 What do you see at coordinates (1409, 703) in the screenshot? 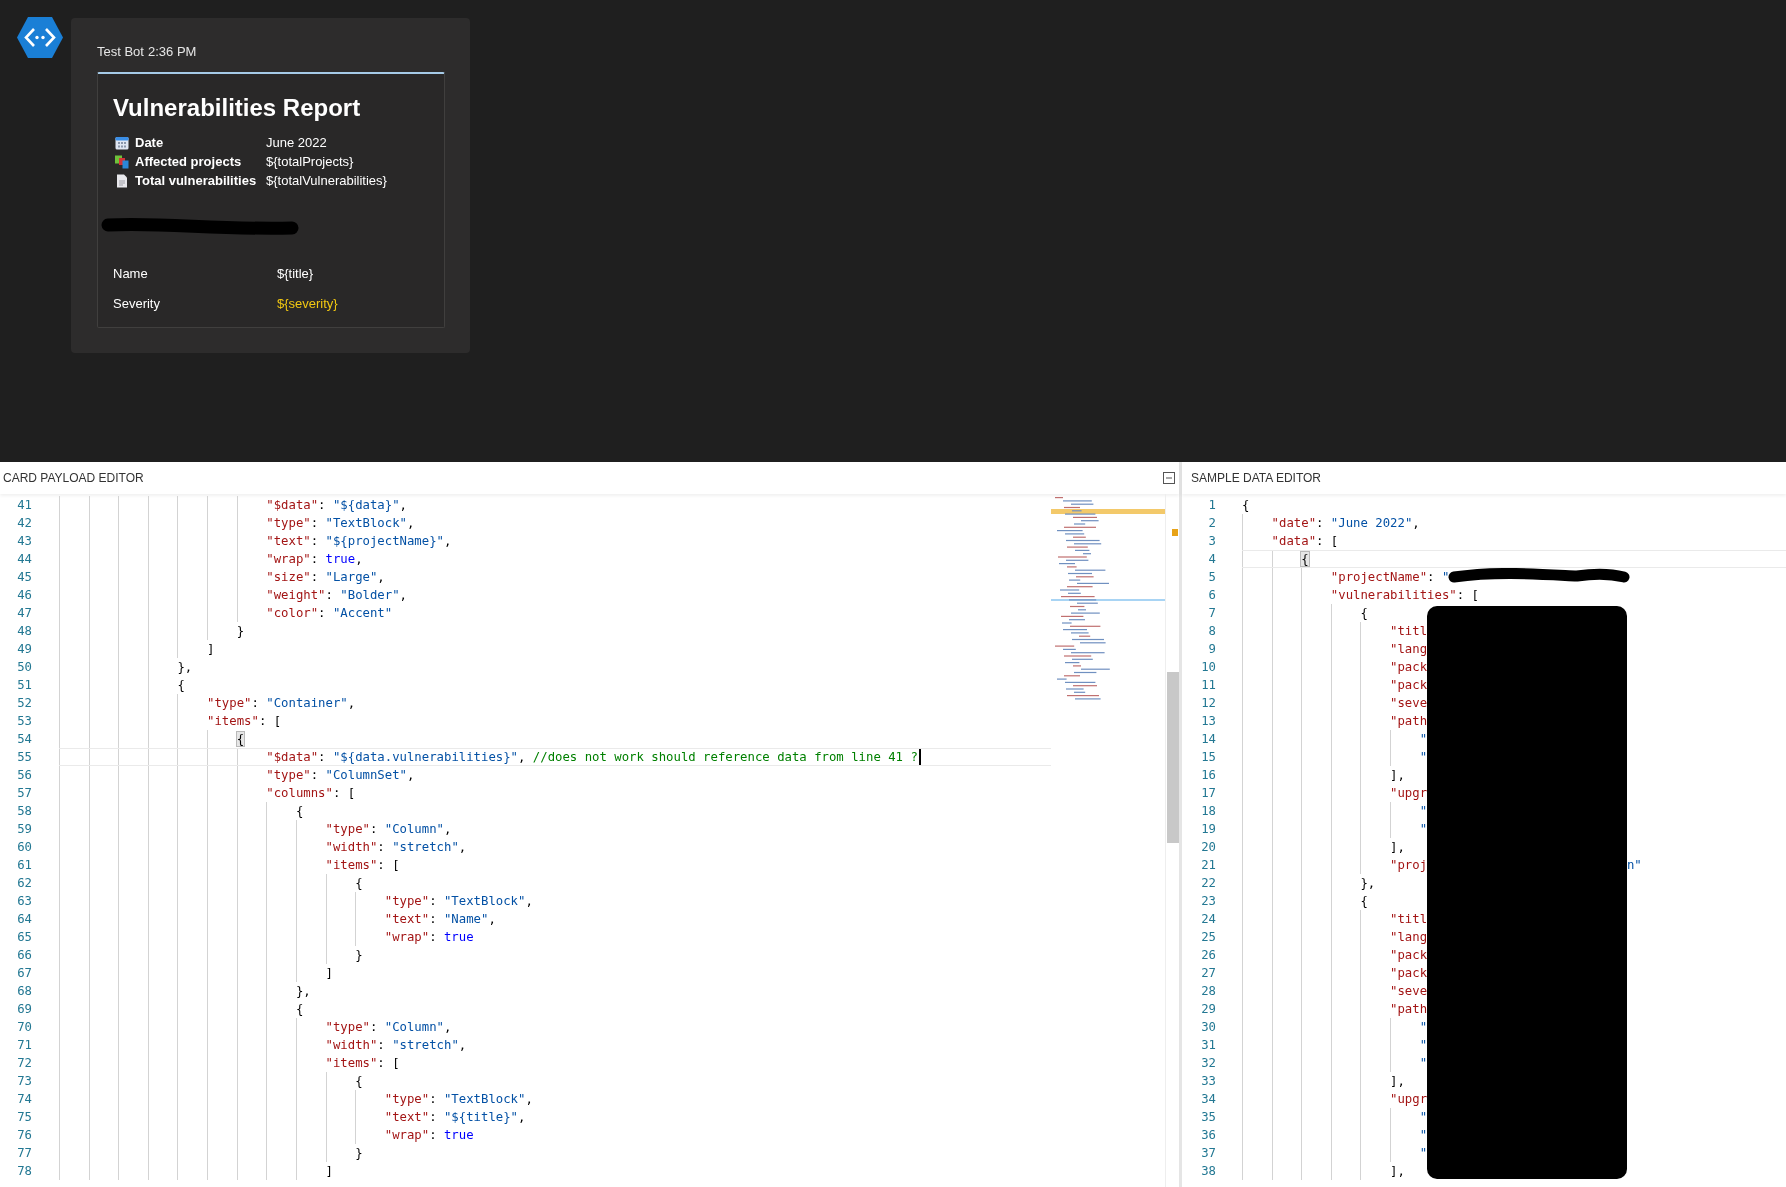
I see `code-line: "seve` at bounding box center [1409, 703].